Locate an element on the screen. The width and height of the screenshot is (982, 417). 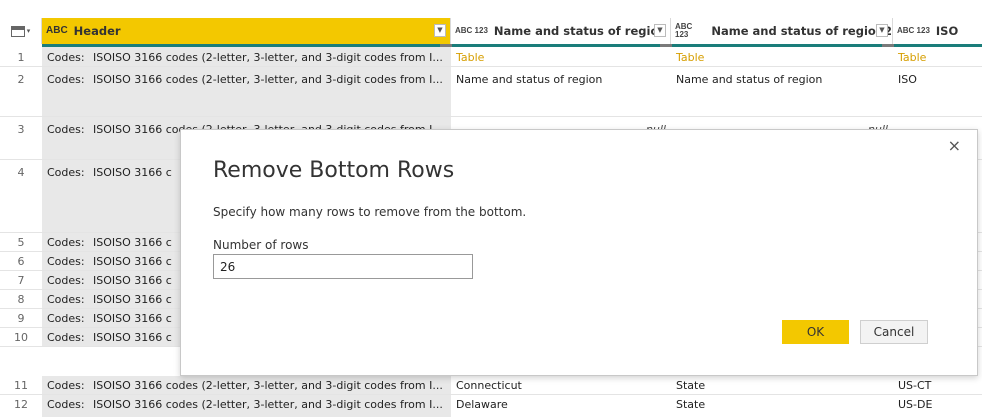
table-menu-button: ▾ is located at coordinates (21, 31).